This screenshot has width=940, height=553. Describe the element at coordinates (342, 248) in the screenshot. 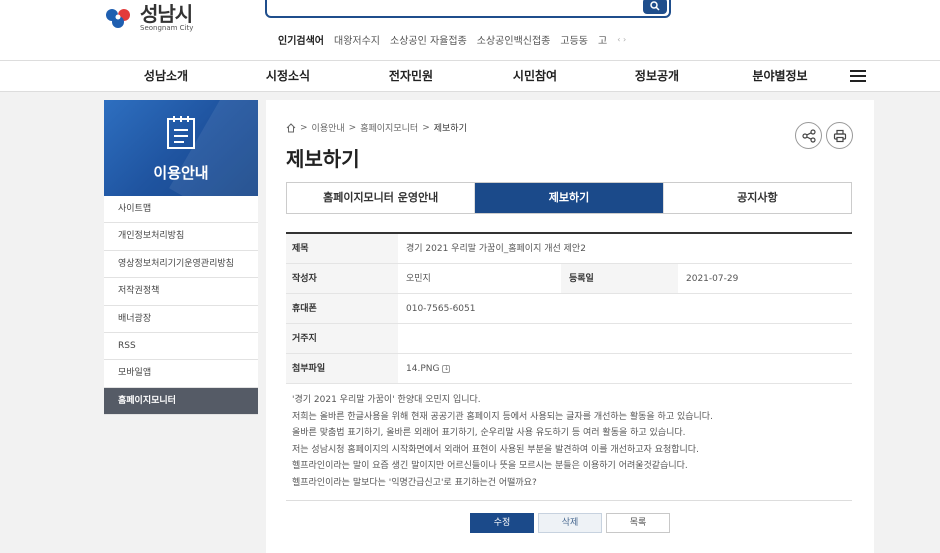

I see `subject-label: 제목` at that location.